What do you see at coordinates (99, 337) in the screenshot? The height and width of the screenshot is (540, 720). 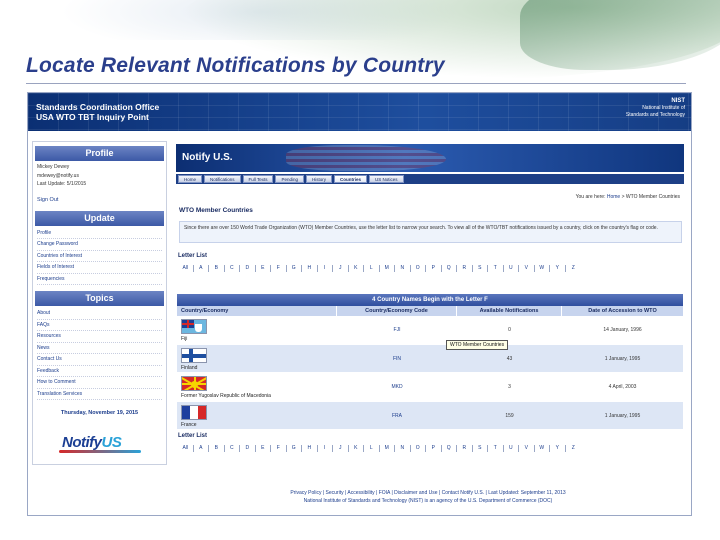 I see `sidebar-item-resources: Resources` at bounding box center [99, 337].